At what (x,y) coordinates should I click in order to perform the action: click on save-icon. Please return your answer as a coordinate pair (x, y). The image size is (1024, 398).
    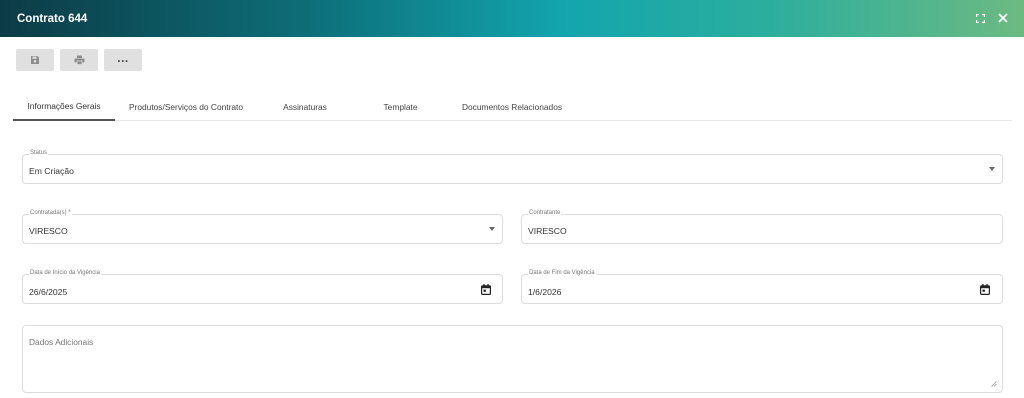
    Looking at the image, I should click on (35, 60).